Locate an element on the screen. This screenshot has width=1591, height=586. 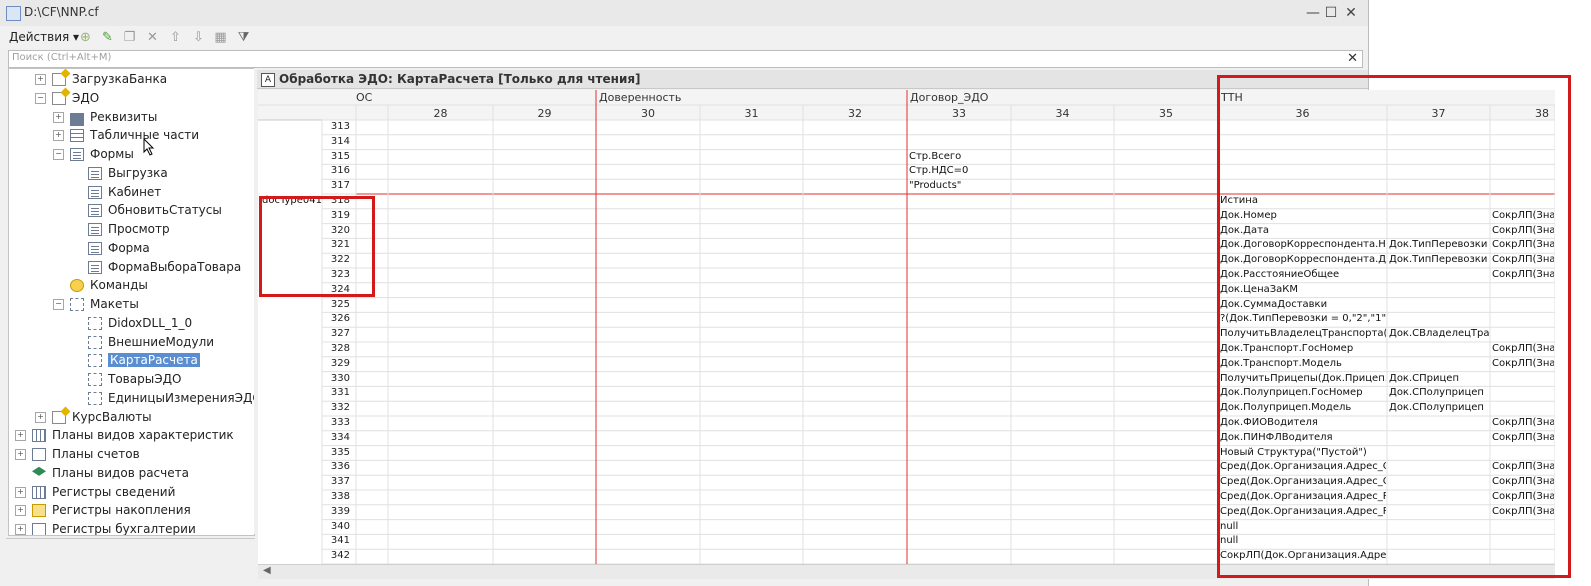
cell-col36: Новый Структура("Пустой") is located at coordinates (1303, 453).